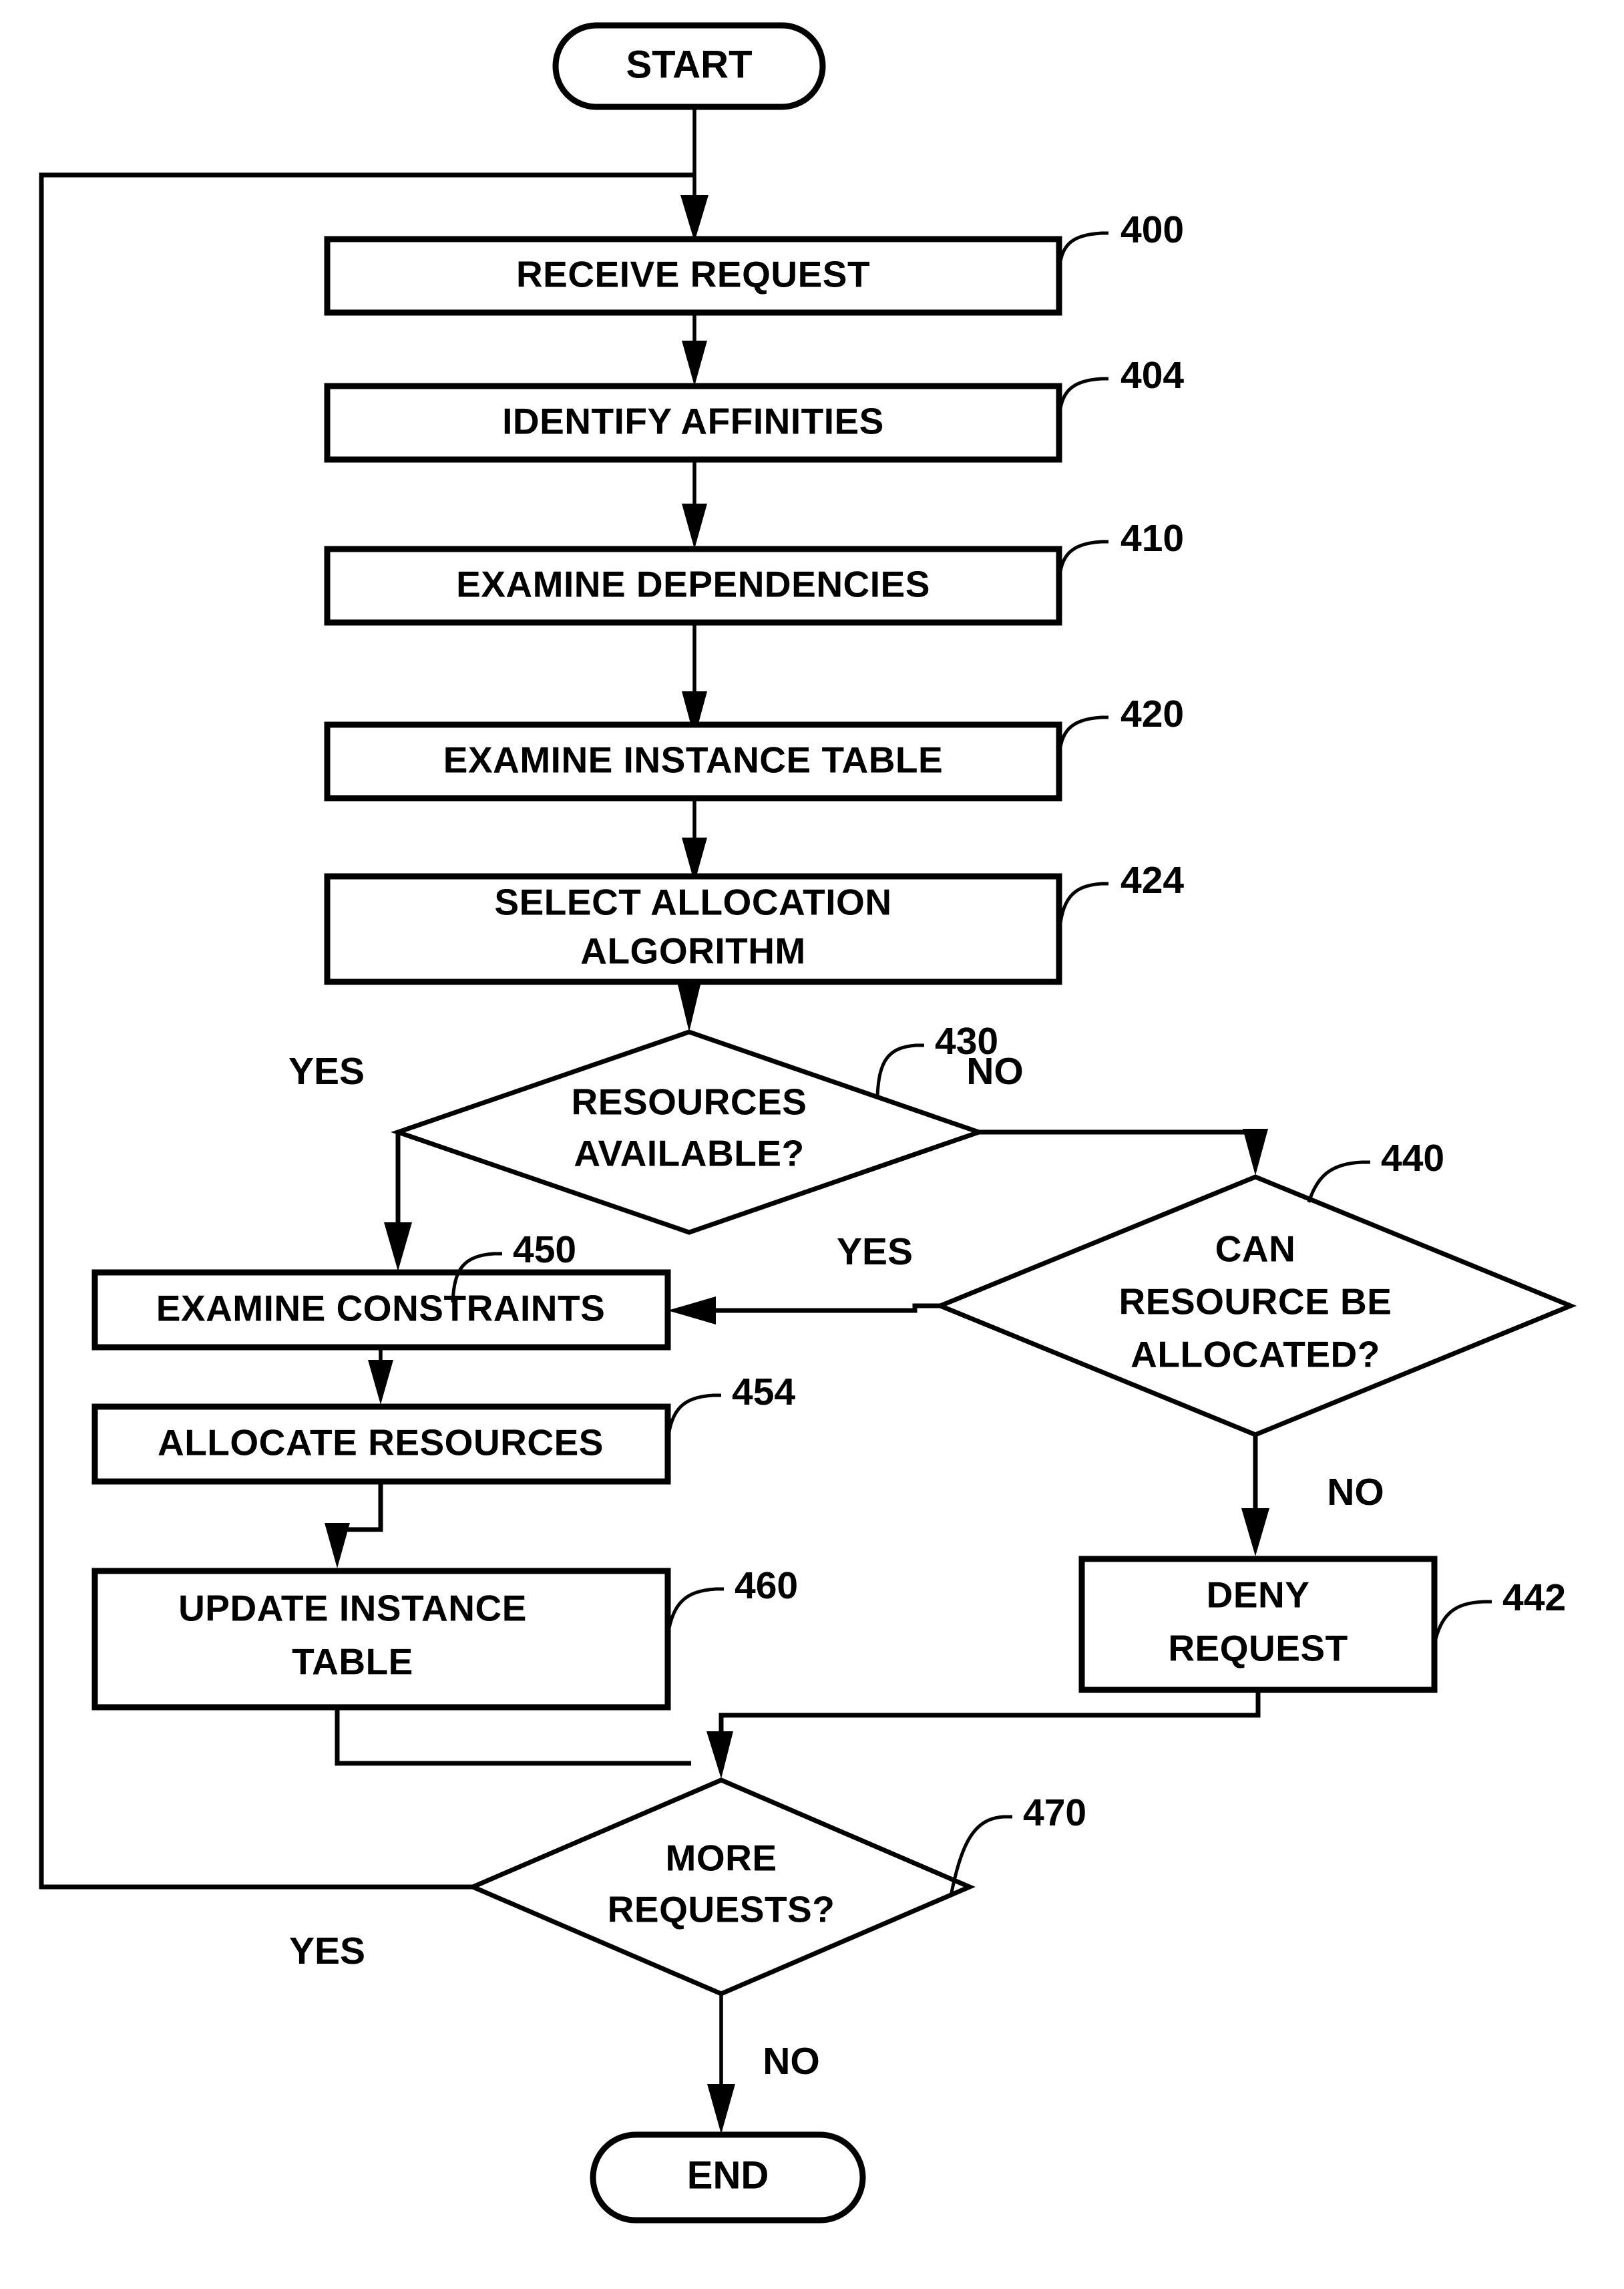  What do you see at coordinates (1054, 1812) in the screenshot?
I see `ref-numeral-470: 470` at bounding box center [1054, 1812].